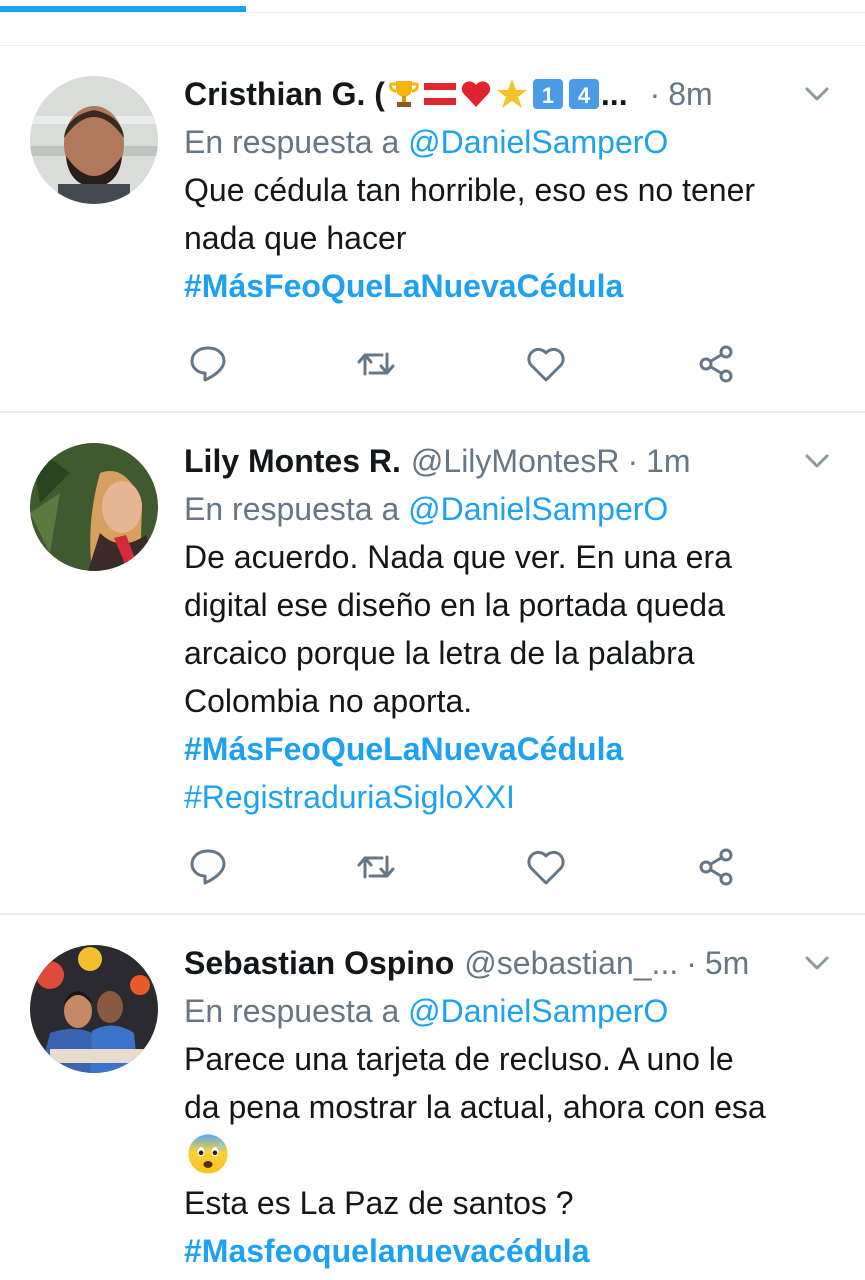 This screenshot has width=865, height=1280. I want to click on tweet-header: Lily Montes R. @LilyMontesR · 1m, so click(509, 461).